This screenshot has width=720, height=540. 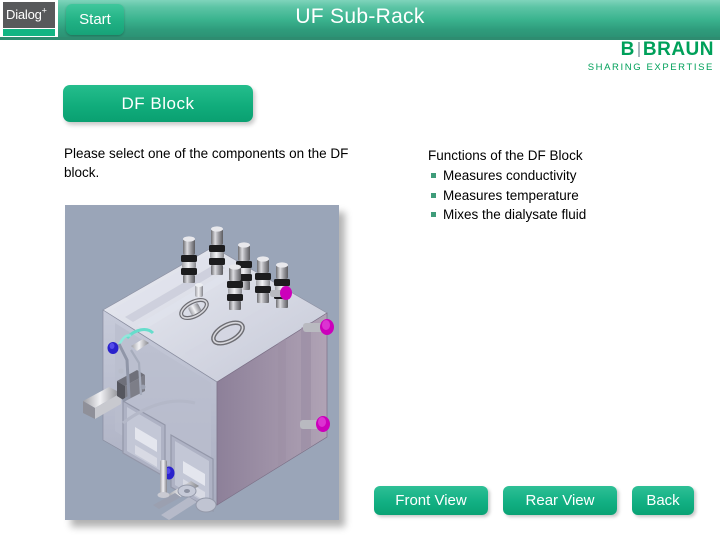 What do you see at coordinates (650, 67) in the screenshot?
I see `bbraun-tagline: SHARING EXPERTISE` at bounding box center [650, 67].